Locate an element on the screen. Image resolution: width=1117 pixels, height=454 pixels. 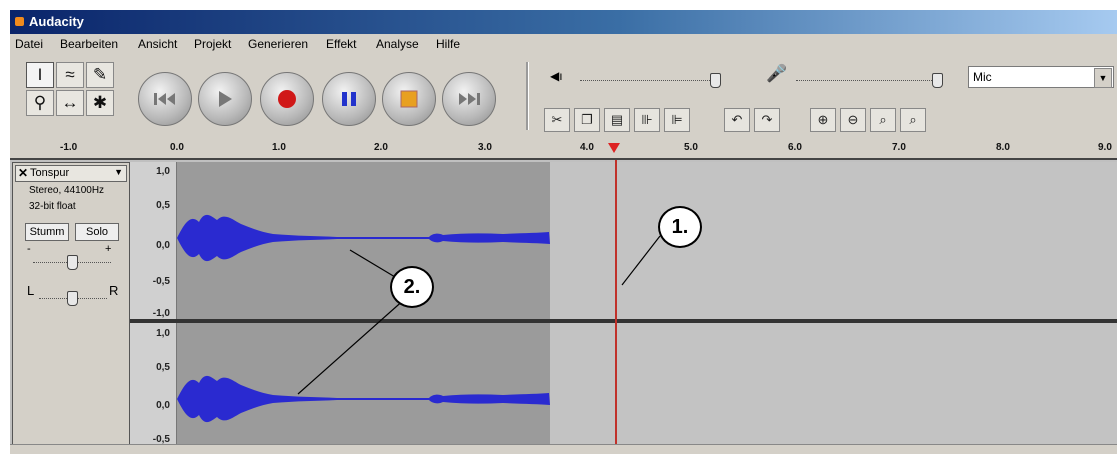
copy-icon: ❐ is located at coordinates (587, 120).